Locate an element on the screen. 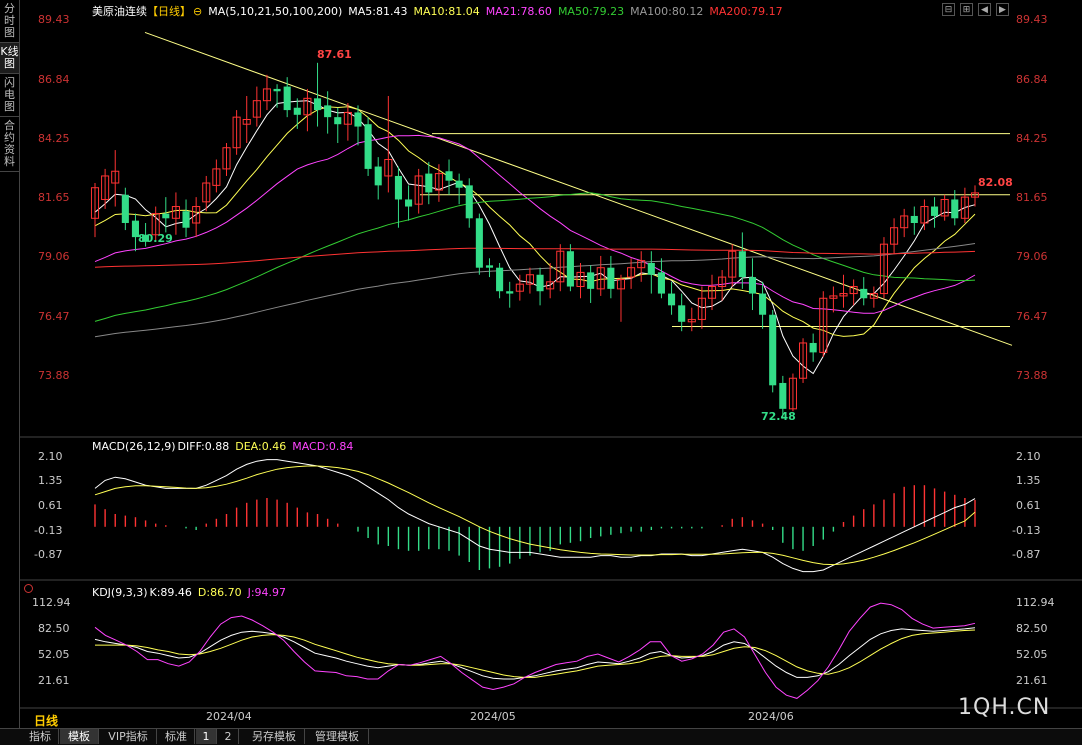  watermark: 1QH.CN is located at coordinates (1004, 707).